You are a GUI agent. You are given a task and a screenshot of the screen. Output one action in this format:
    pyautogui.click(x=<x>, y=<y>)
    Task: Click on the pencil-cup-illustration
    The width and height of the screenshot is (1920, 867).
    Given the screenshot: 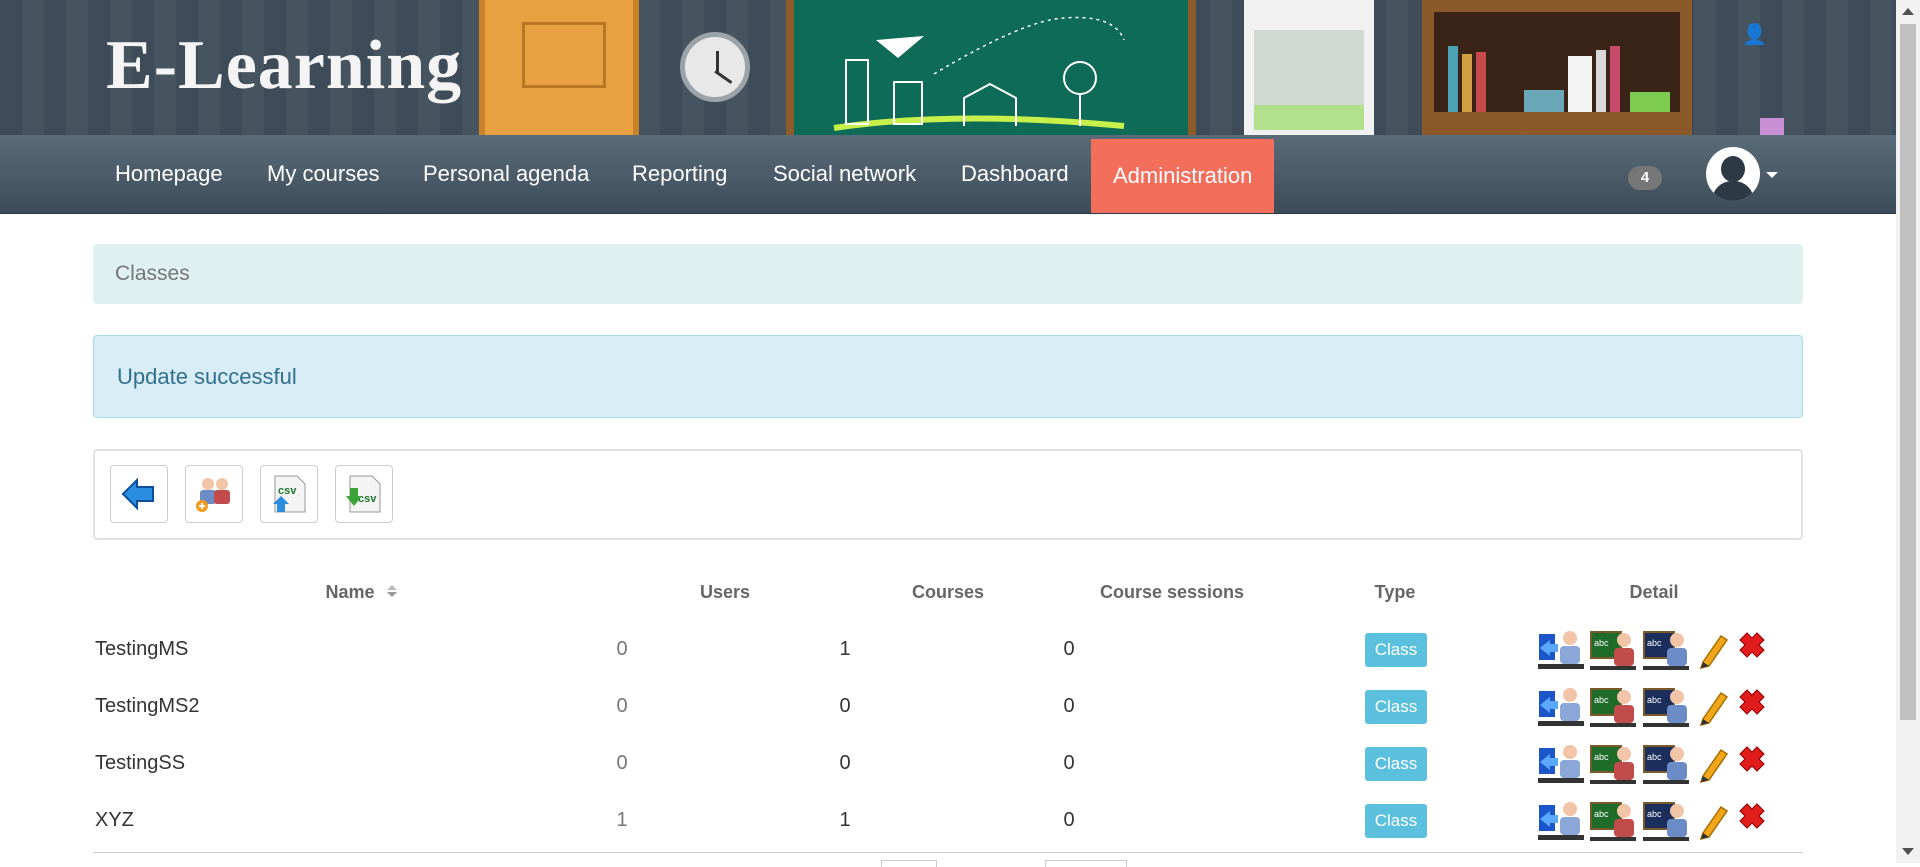 What is the action you would take?
    pyautogui.click(x=1772, y=126)
    